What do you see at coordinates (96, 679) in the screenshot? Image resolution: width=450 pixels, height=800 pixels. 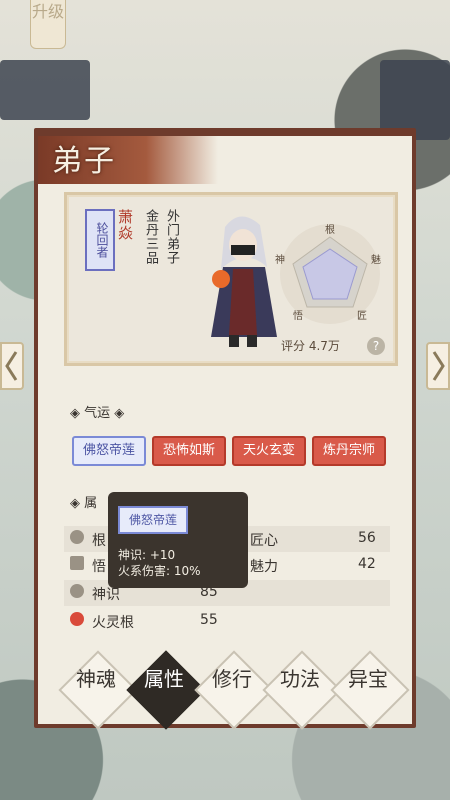 I see `tab-soul-label: 神魂` at bounding box center [96, 679].